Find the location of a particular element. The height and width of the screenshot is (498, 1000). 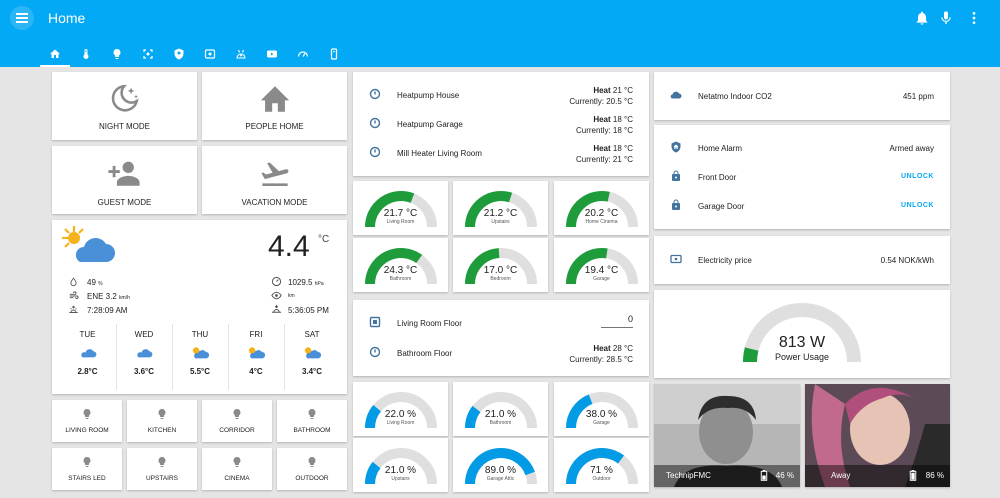

forecast-day: THU 5.5°C is located at coordinates (199, 357).